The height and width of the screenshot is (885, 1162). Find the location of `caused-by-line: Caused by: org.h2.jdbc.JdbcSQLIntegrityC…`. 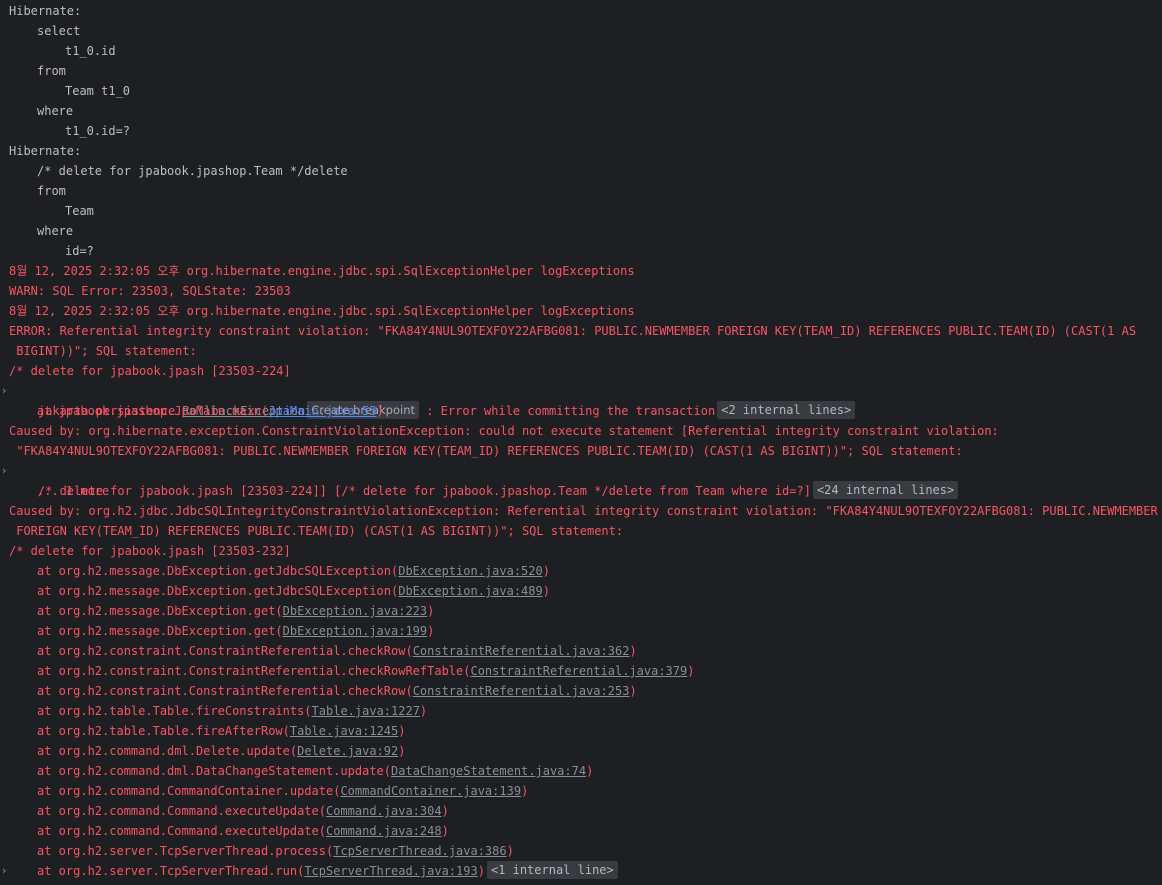

caused-by-line: Caused by: org.h2.jdbc.JdbcSQLIntegrityC… is located at coordinates (583, 511).